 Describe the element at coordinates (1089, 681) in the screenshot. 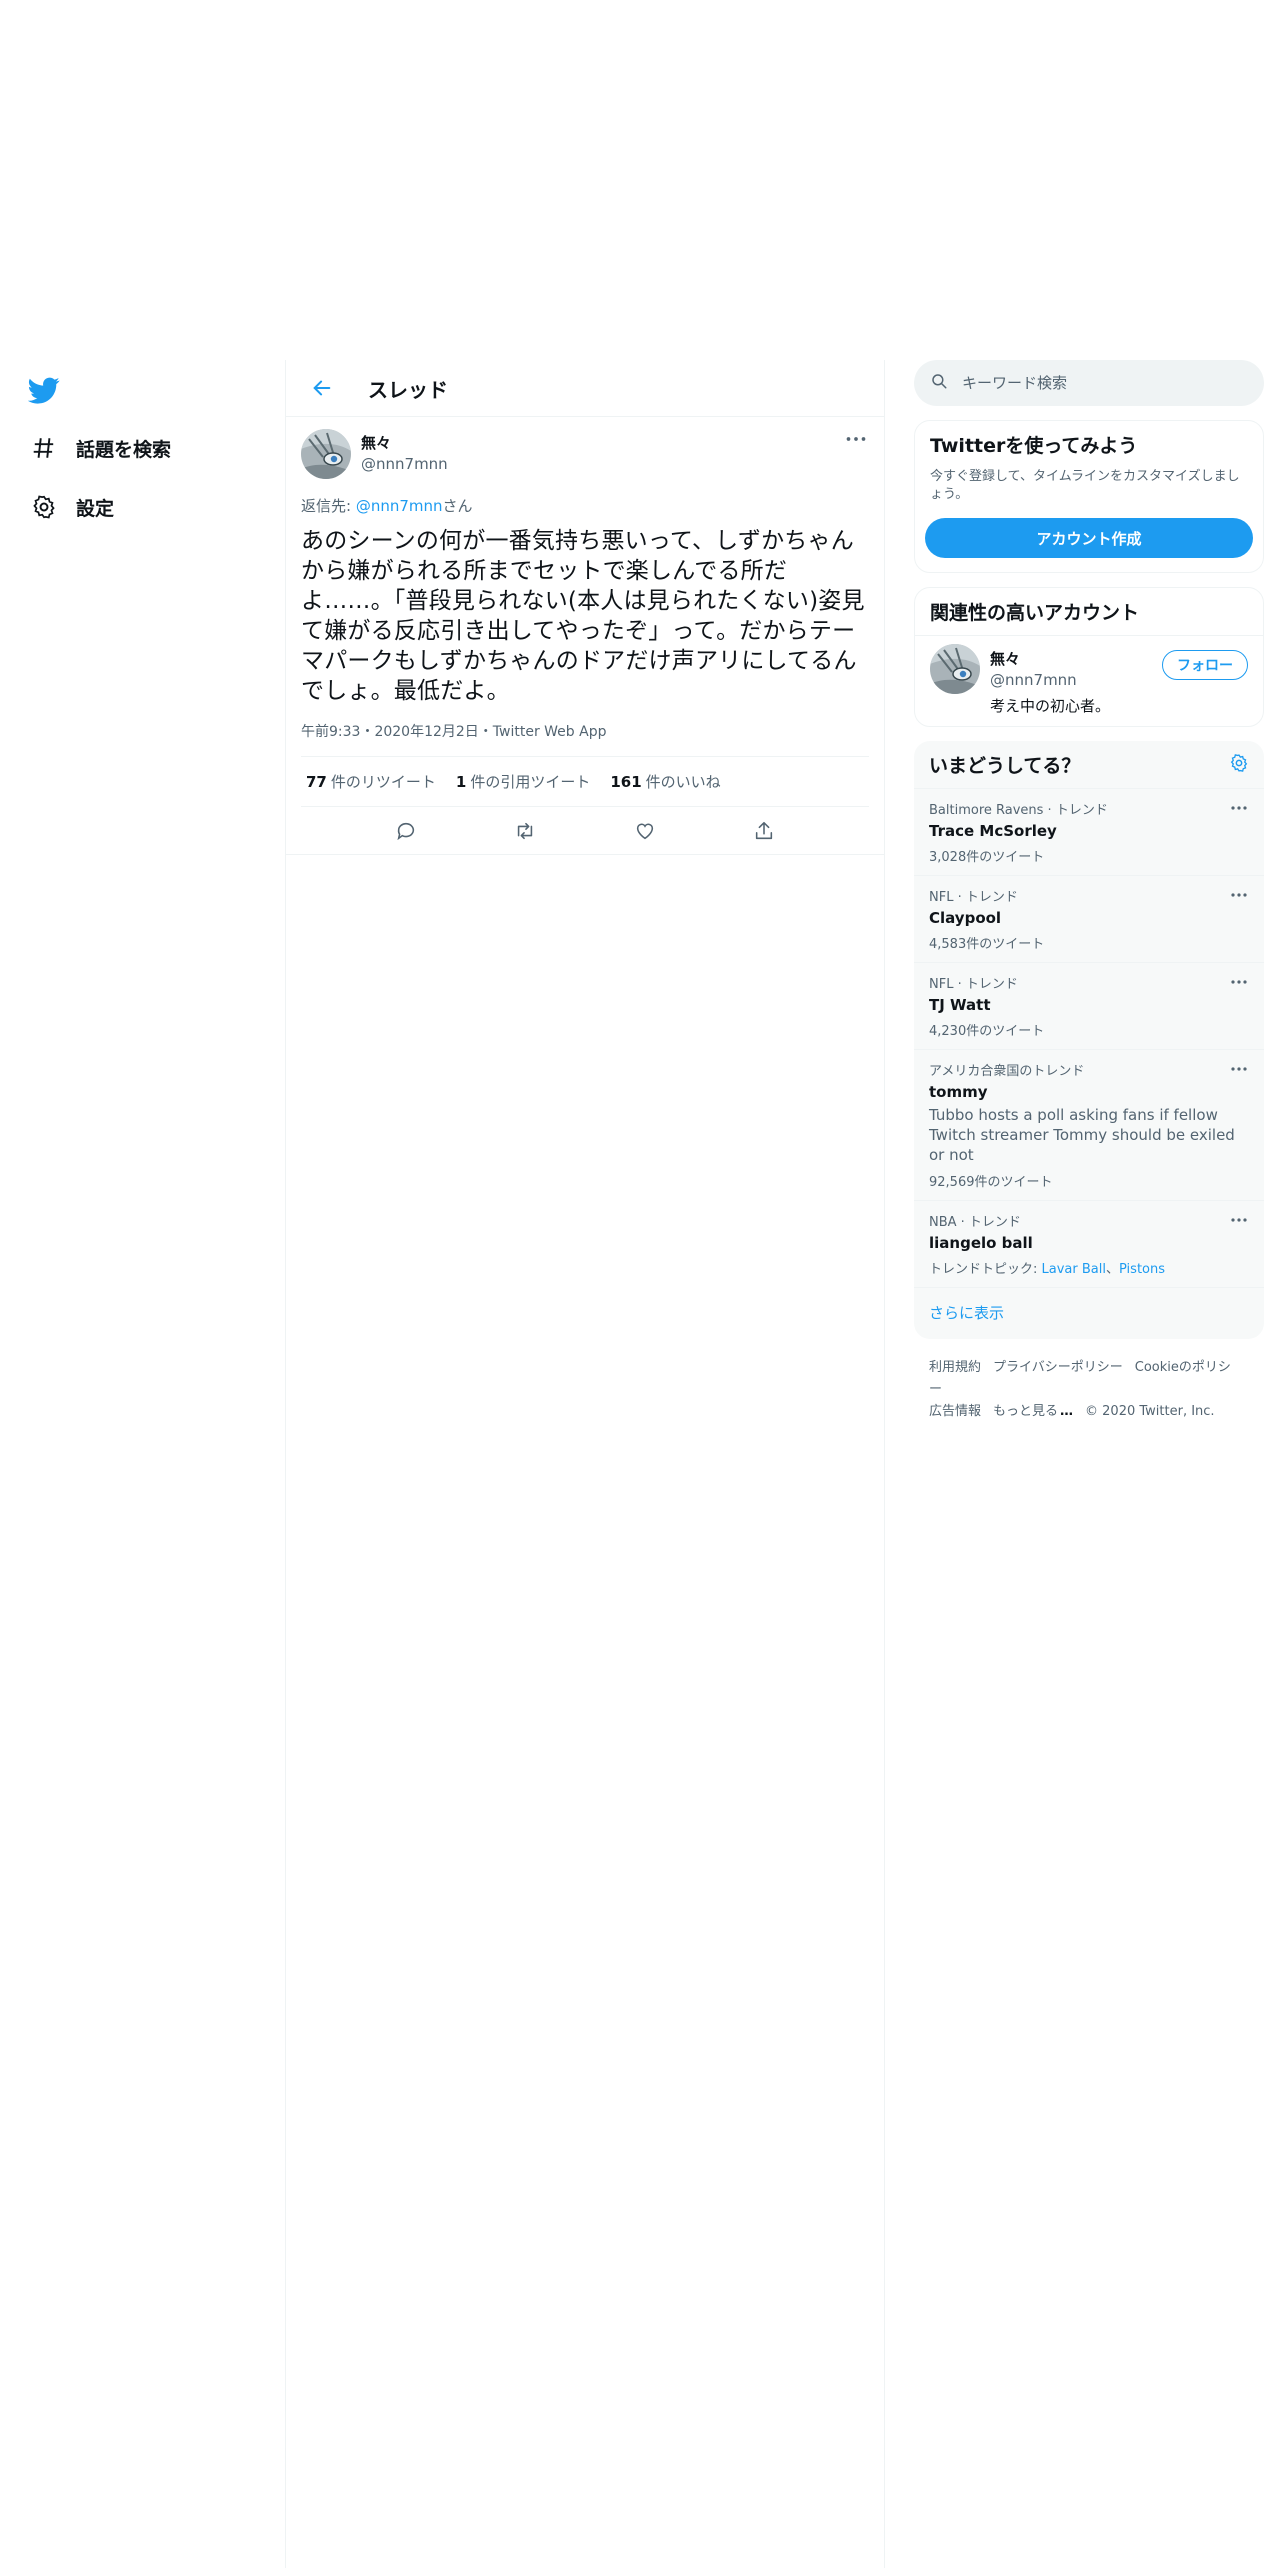

I see `account-row: 無々 @nnn7mnn 考え中の初心者。 フォロー` at that location.